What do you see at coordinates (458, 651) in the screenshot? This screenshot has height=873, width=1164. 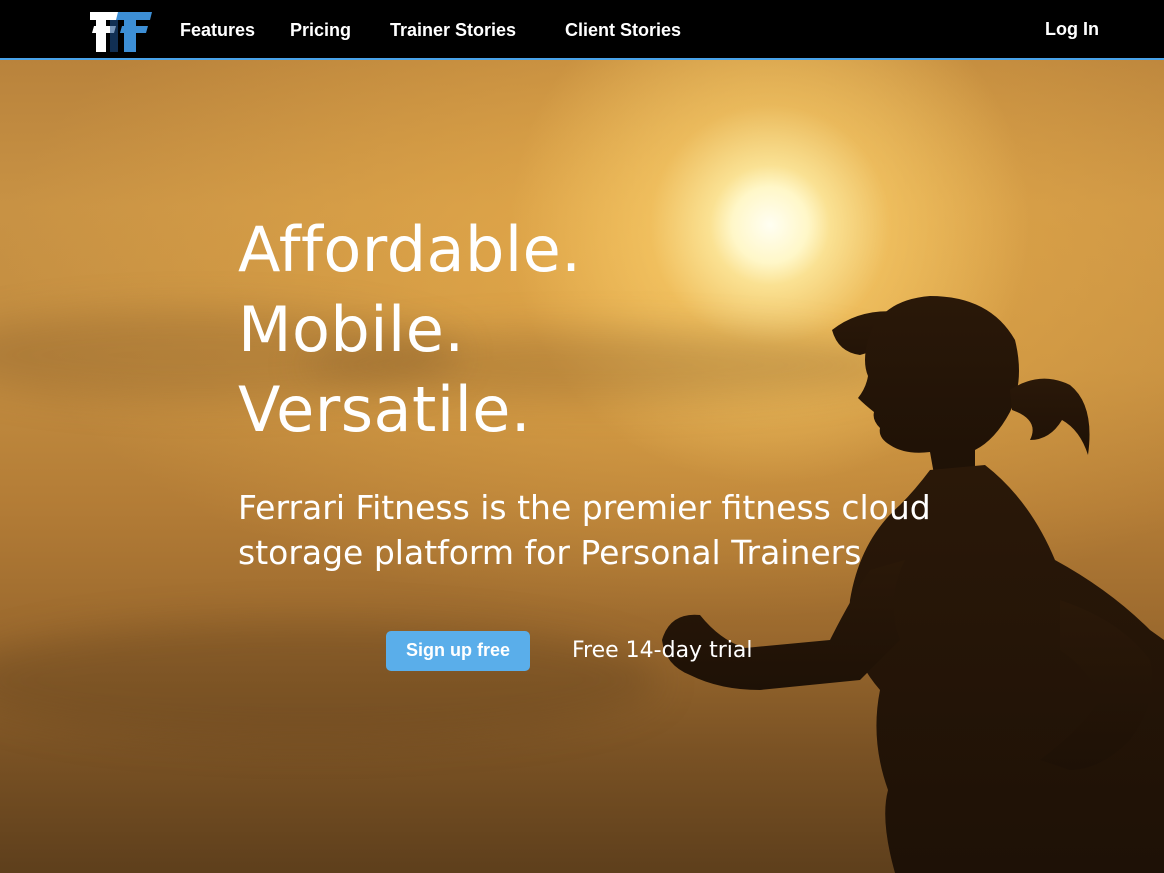 I see `sign-up-free-button: Sign up free` at bounding box center [458, 651].